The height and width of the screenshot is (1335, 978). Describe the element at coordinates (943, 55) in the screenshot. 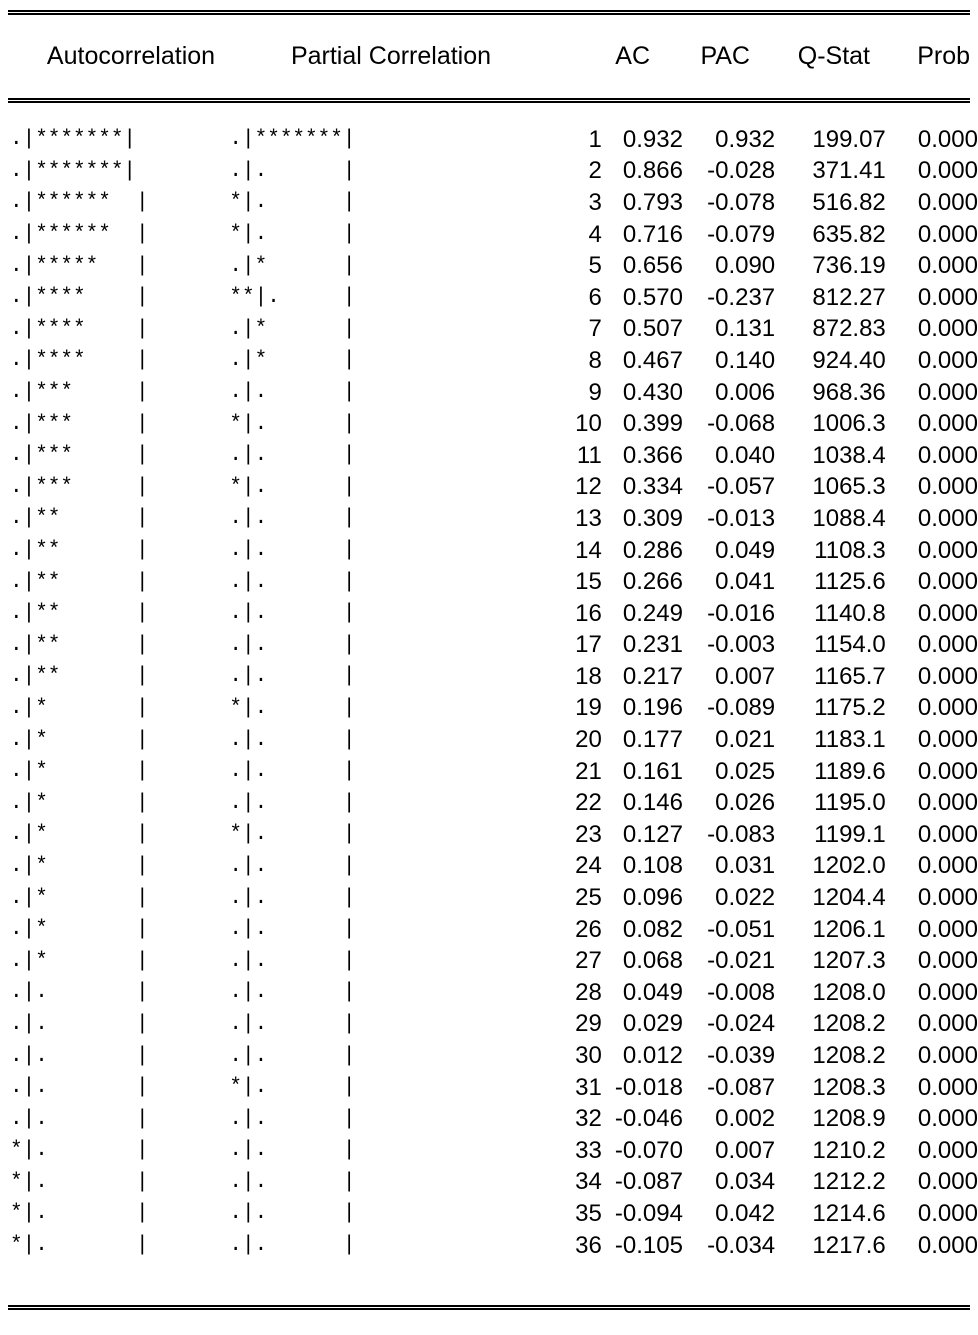

I see `header-prob: Prob` at that location.